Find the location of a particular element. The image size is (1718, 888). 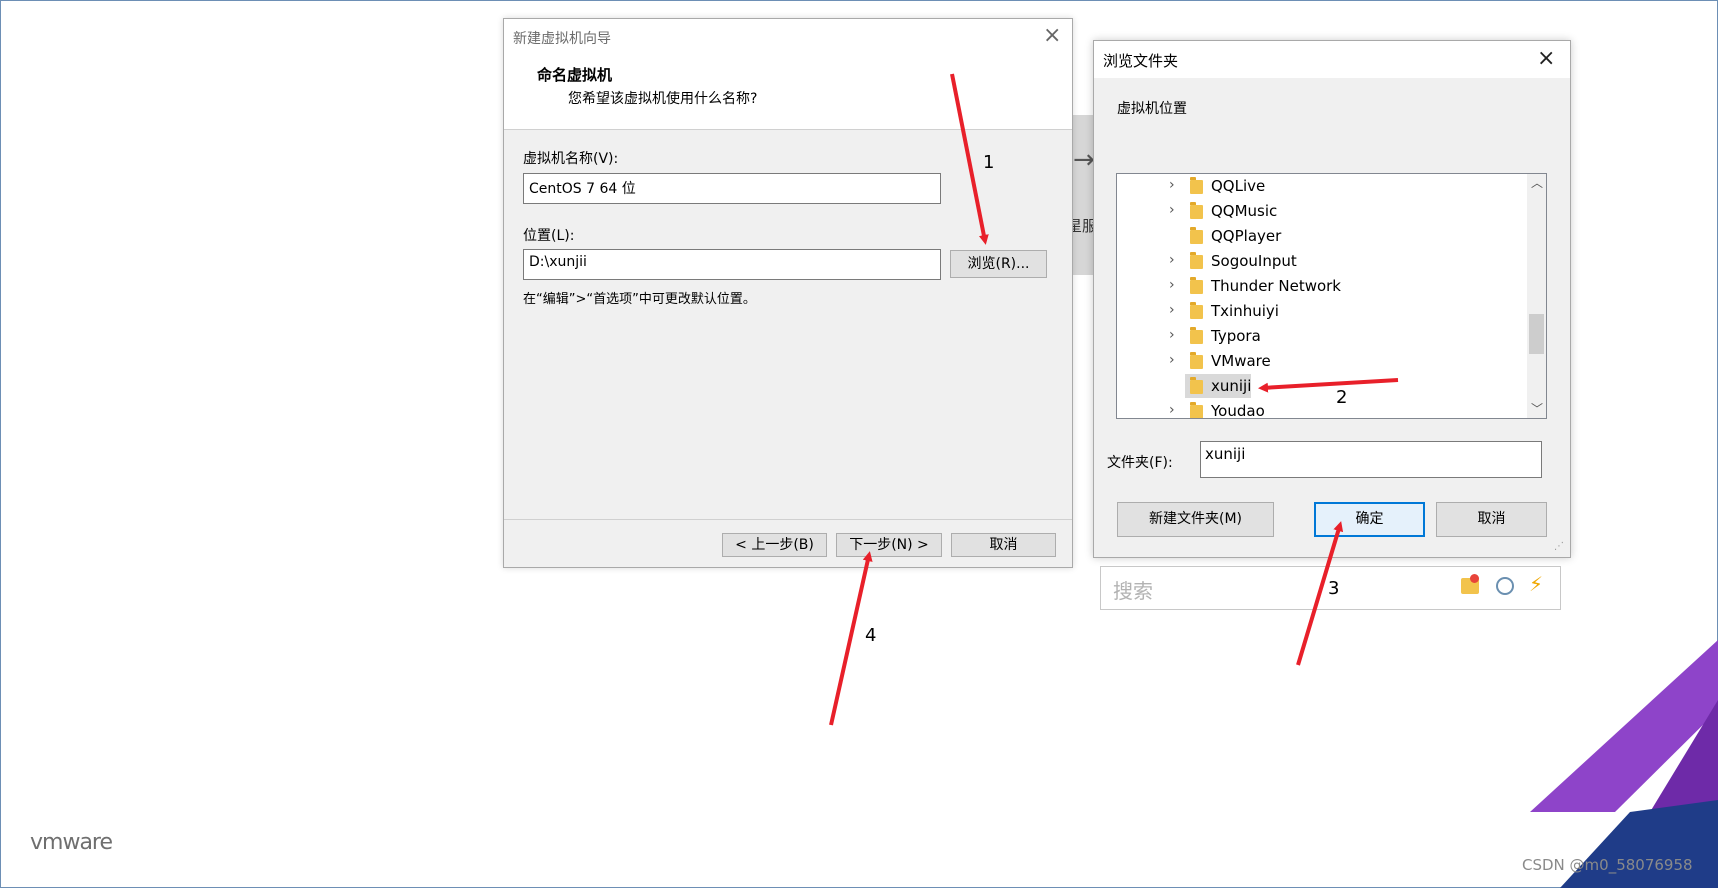

annotation-label-4: 4 is located at coordinates (871, 635).